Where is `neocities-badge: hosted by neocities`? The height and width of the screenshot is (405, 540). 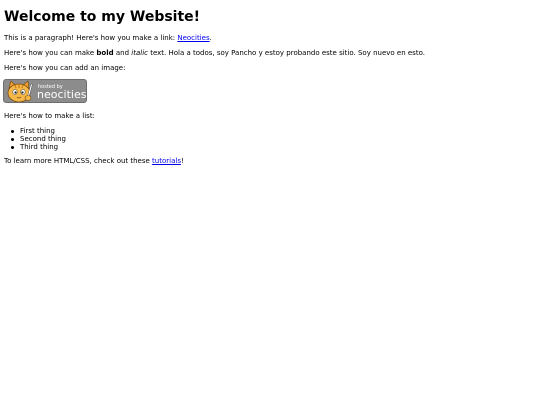 neocities-badge: hosted by neocities is located at coordinates (45, 91).